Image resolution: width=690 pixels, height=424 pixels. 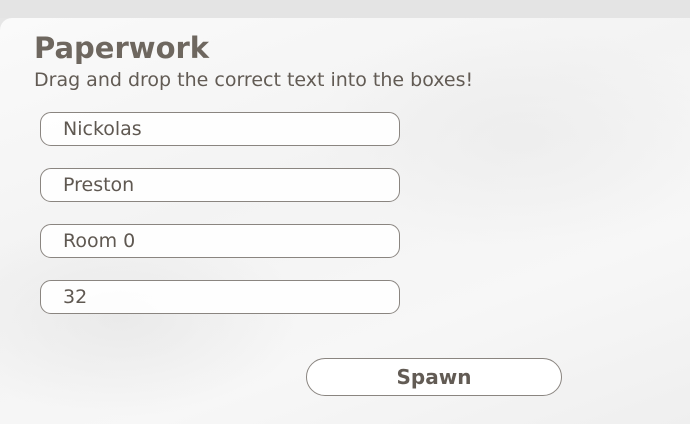 What do you see at coordinates (122, 48) in the screenshot?
I see `panel-title: Paperwork` at bounding box center [122, 48].